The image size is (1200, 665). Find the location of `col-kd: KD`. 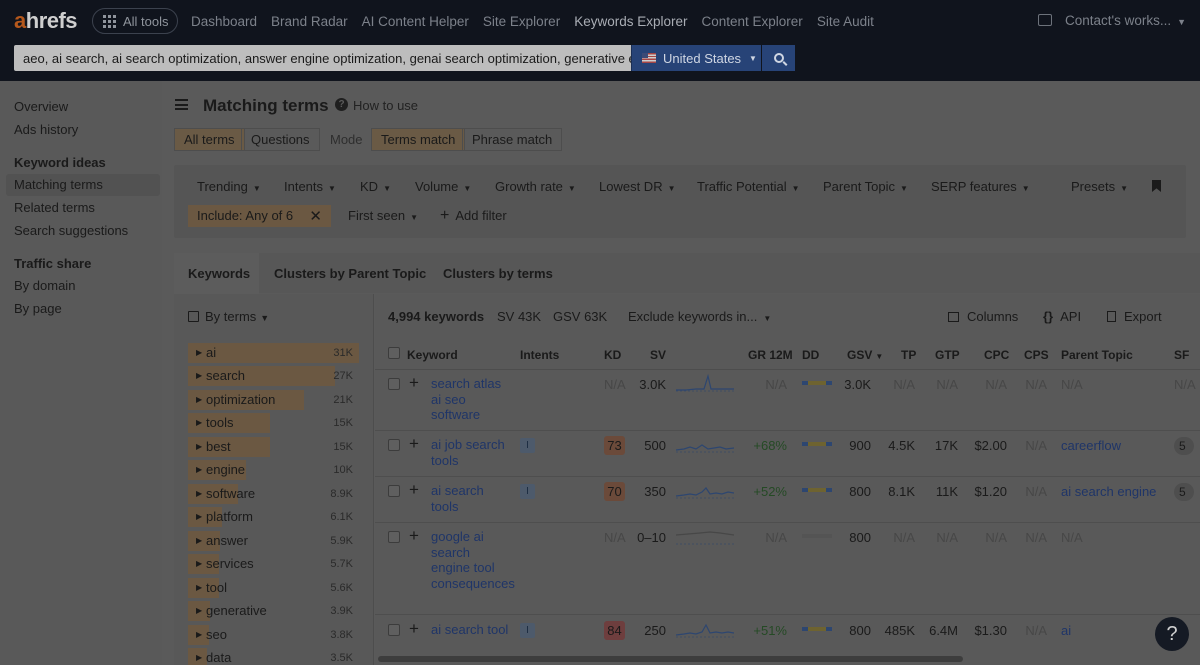

col-kd: KD is located at coordinates (612, 355).